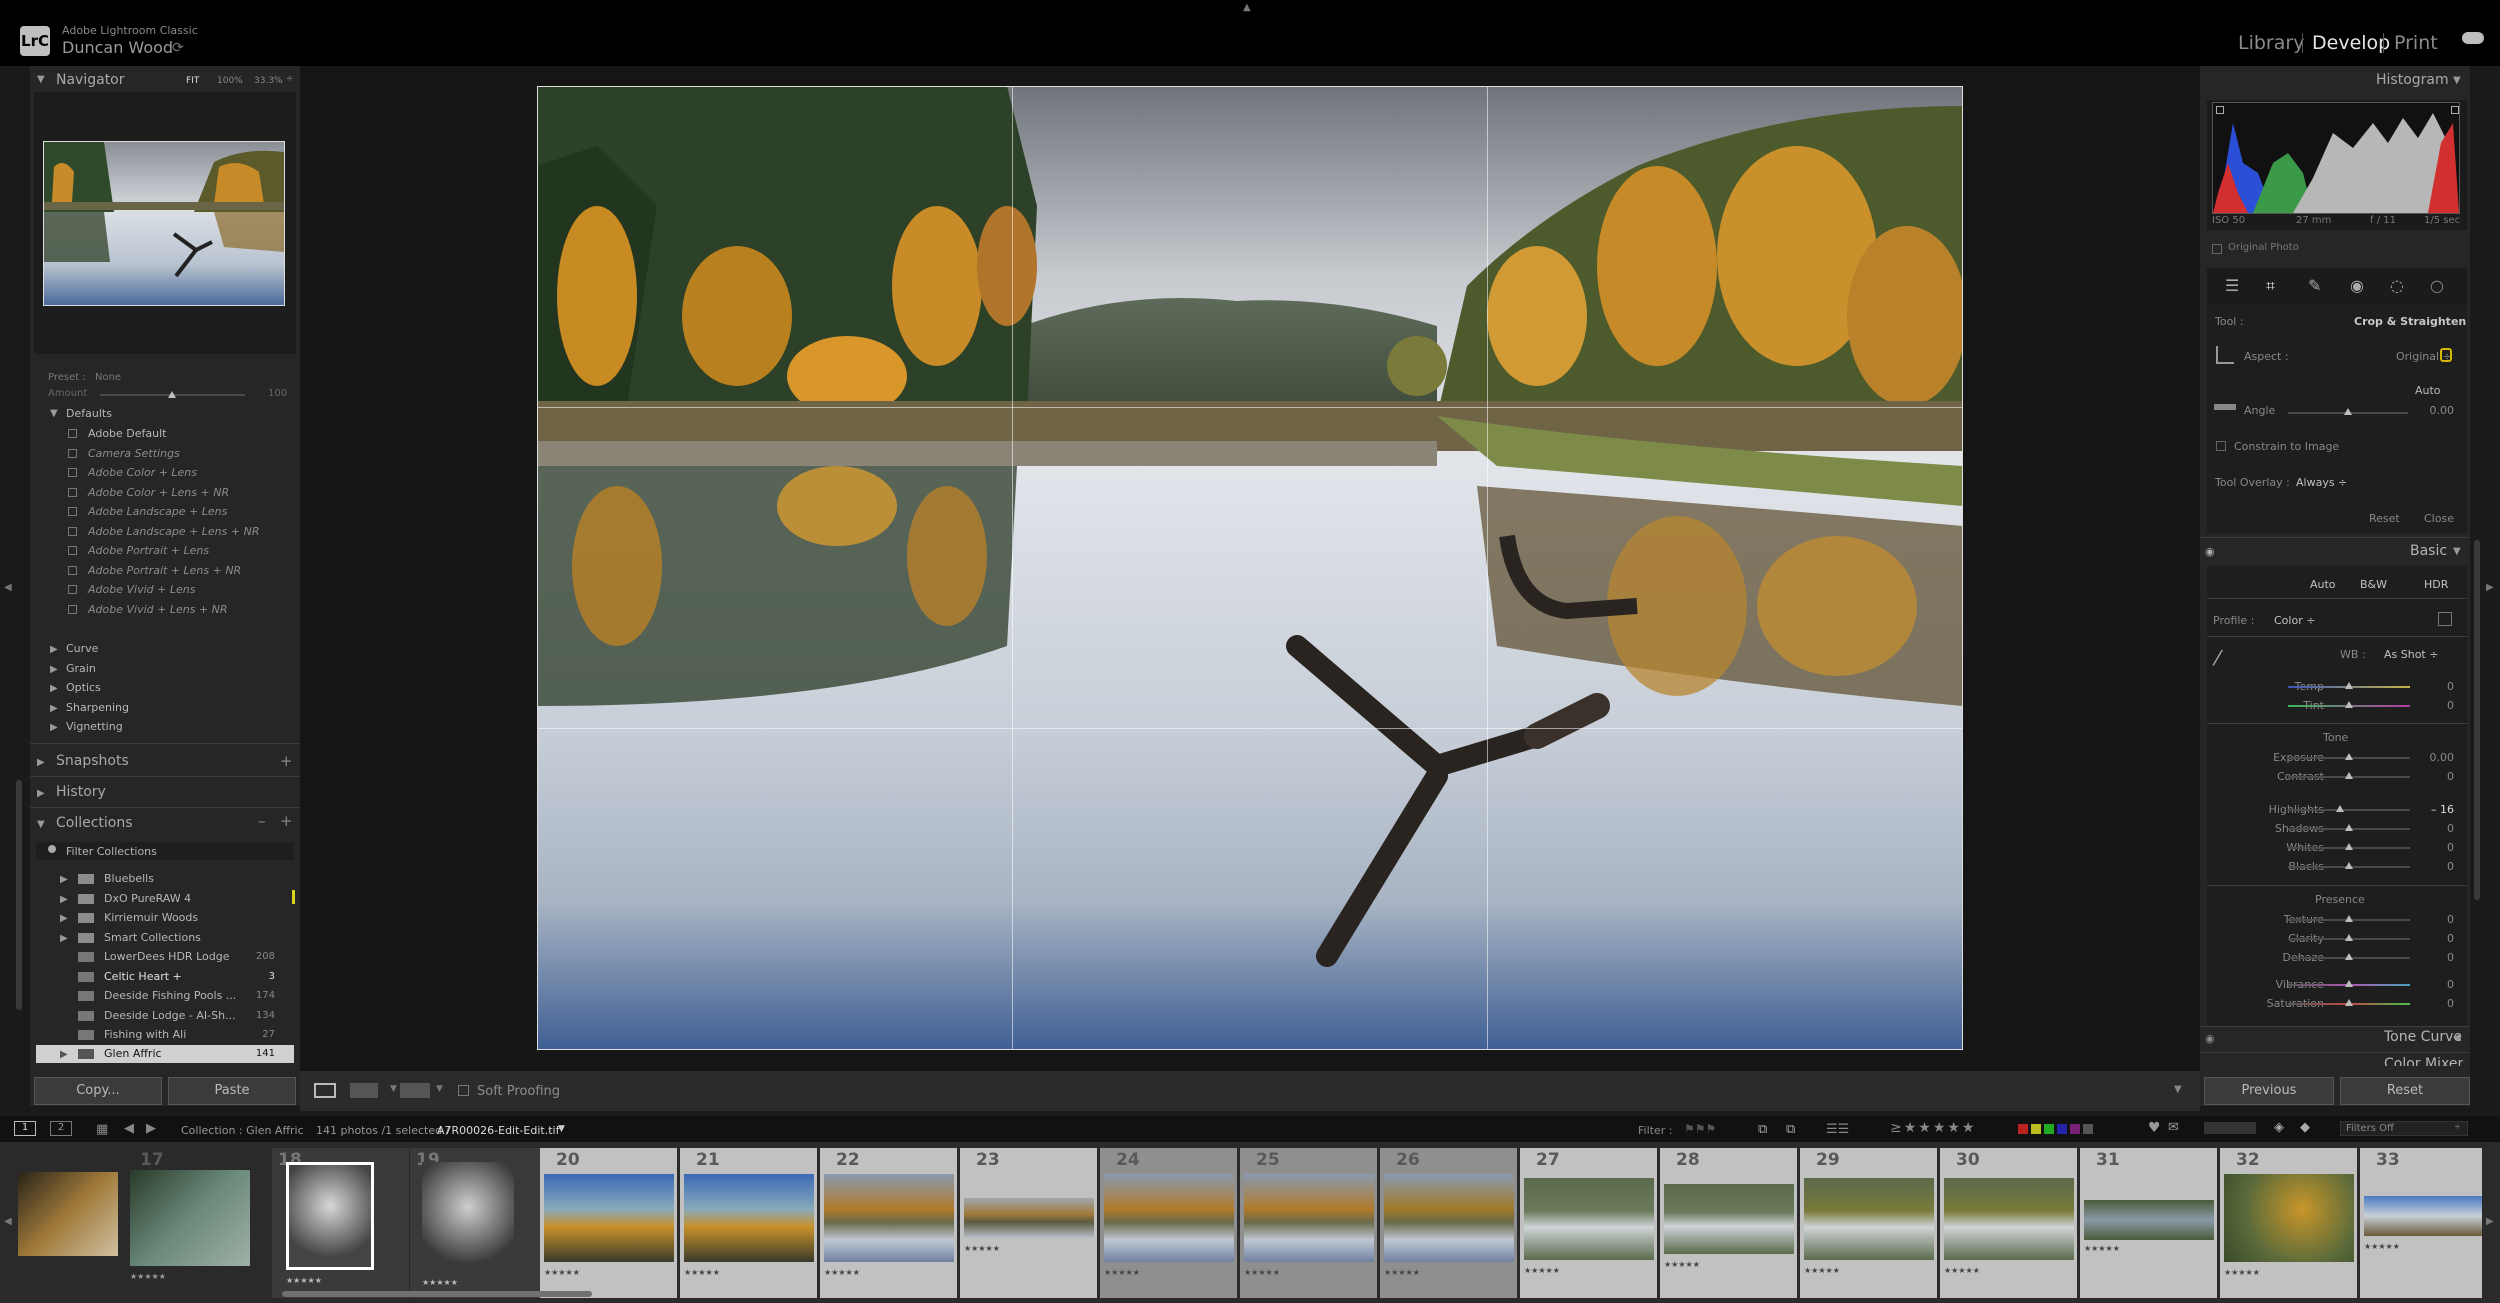 This screenshot has width=2500, height=1303. I want to click on preset-group-grain: Grain, so click(81, 668).